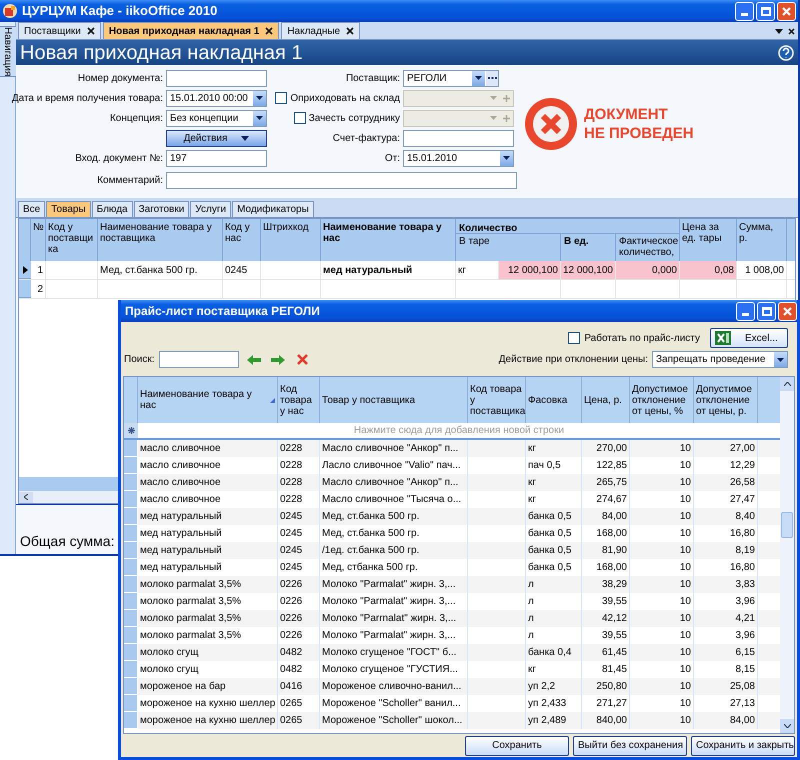 The image size is (800, 760). Describe the element at coordinates (191, 602) in the screenshot. I see `table-cell-text: молоко parmalat 3,5%` at that location.